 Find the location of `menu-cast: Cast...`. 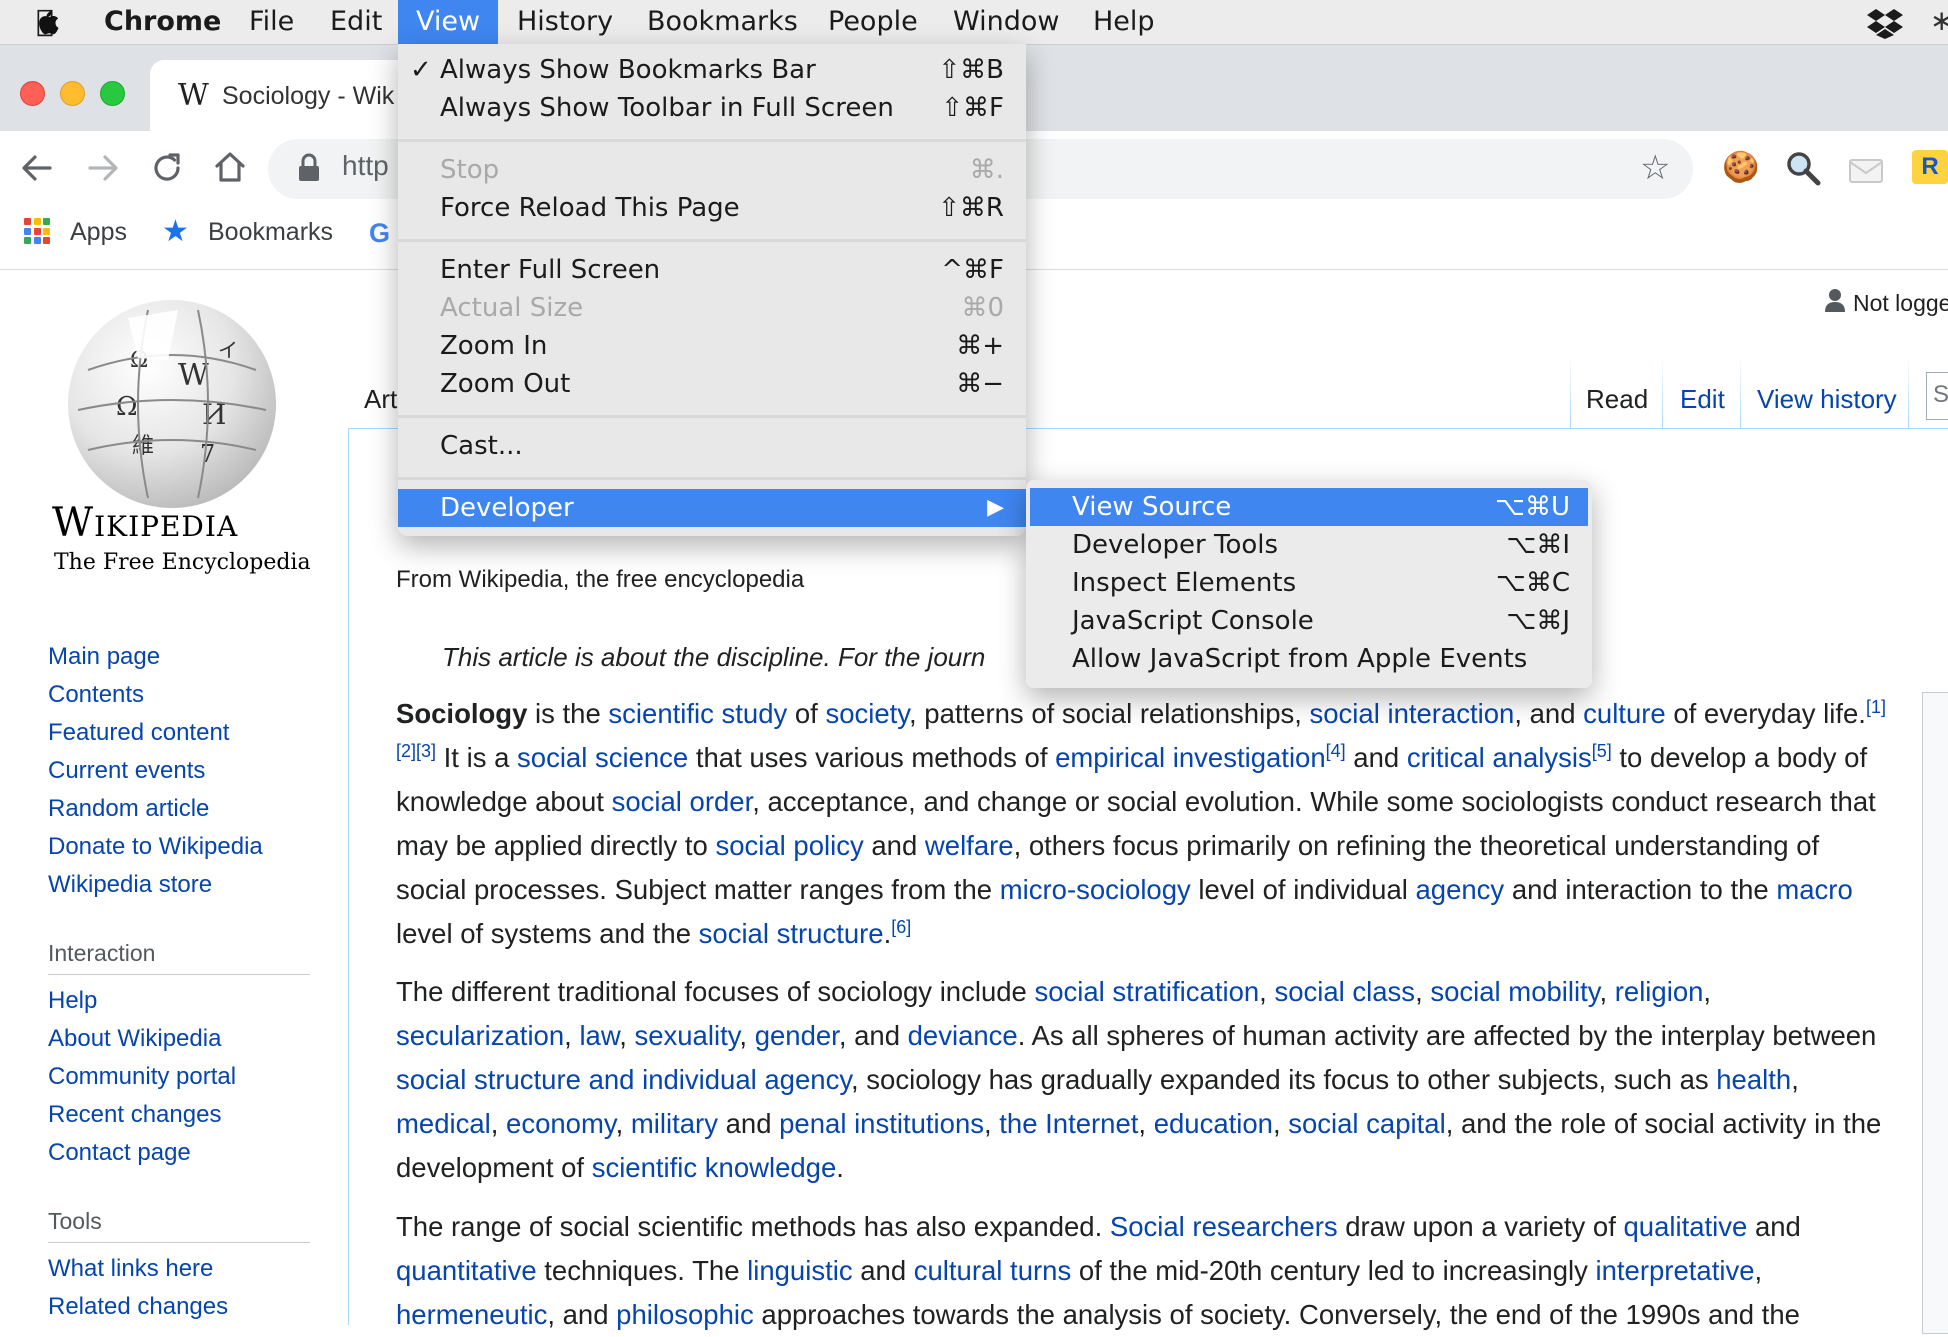

menu-cast: Cast... is located at coordinates (712, 446).